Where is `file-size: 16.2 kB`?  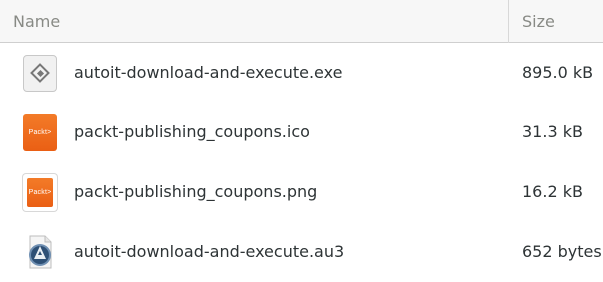 file-size: 16.2 kB is located at coordinates (552, 191).